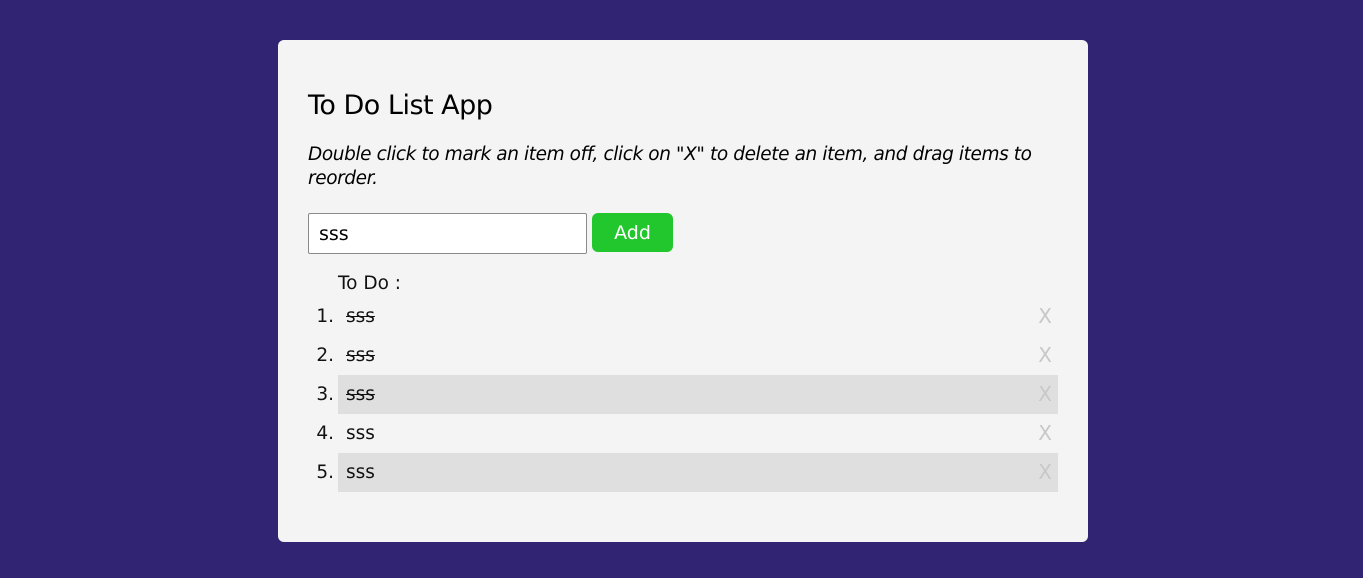  What do you see at coordinates (325, 394) in the screenshot?
I see `item-number: 3.` at bounding box center [325, 394].